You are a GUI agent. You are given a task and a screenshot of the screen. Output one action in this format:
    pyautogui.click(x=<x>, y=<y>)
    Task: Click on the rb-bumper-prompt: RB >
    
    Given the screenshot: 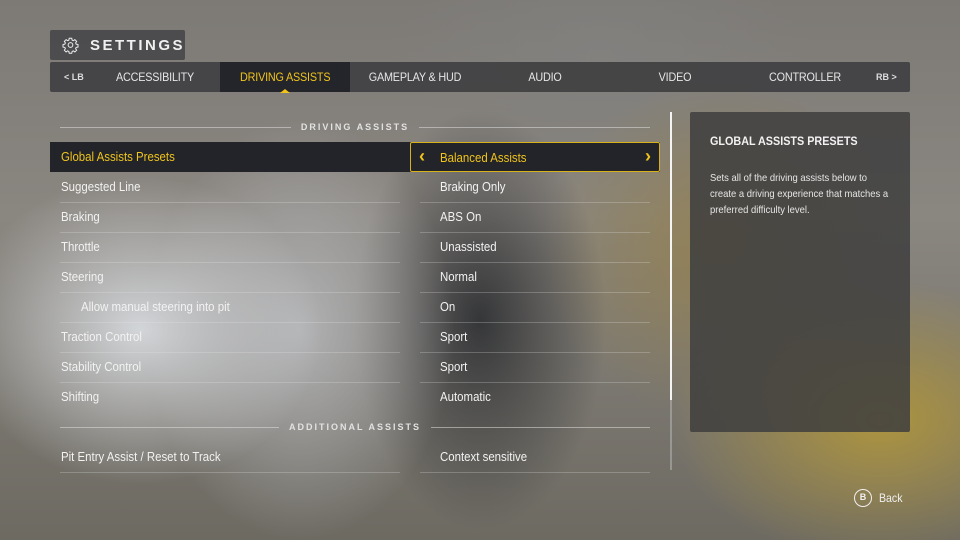 What is the action you would take?
    pyautogui.click(x=886, y=77)
    